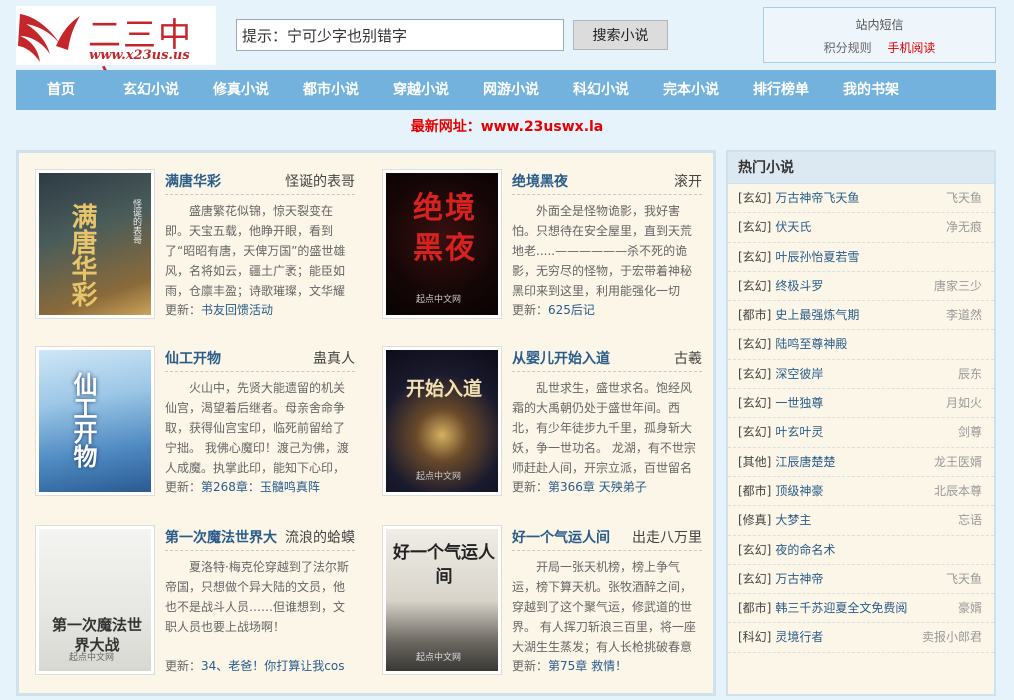  I want to click on book-update: 更新：625后记, so click(553, 310).